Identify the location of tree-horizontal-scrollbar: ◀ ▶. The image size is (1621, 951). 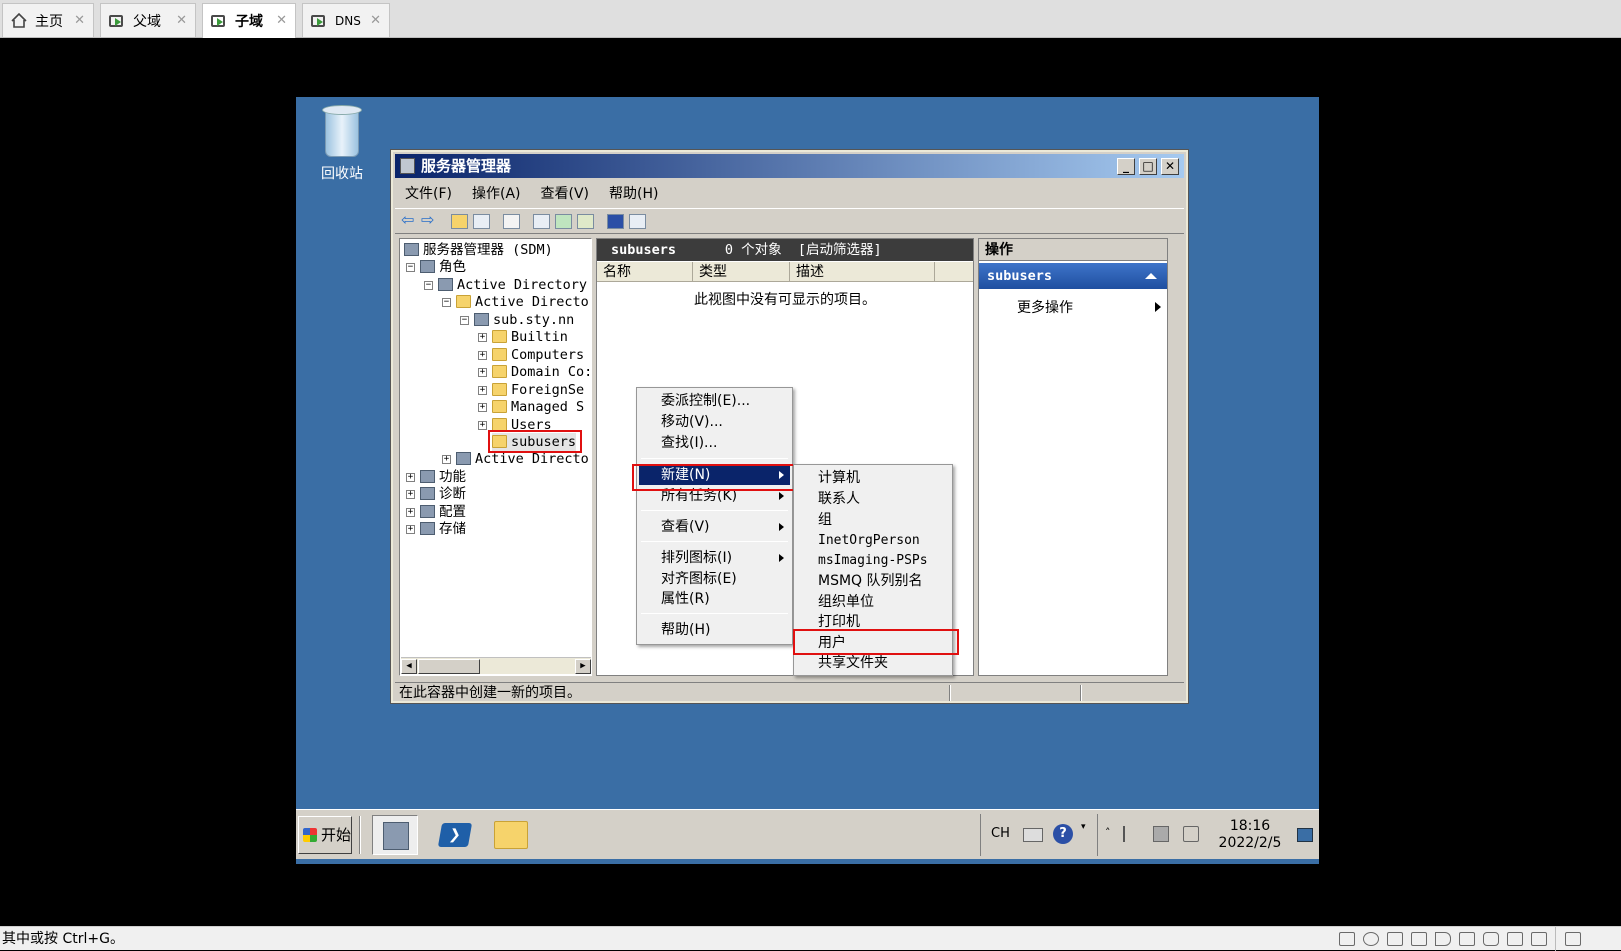
(496, 665).